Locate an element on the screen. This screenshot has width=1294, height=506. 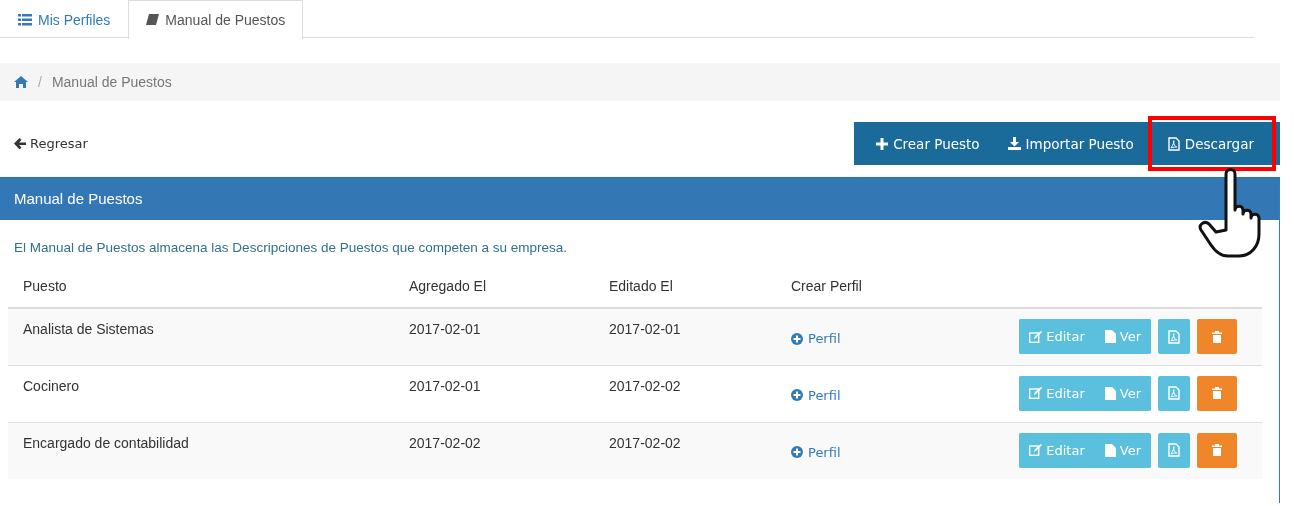
tab: Mis Perfiles is located at coordinates (64, 19).